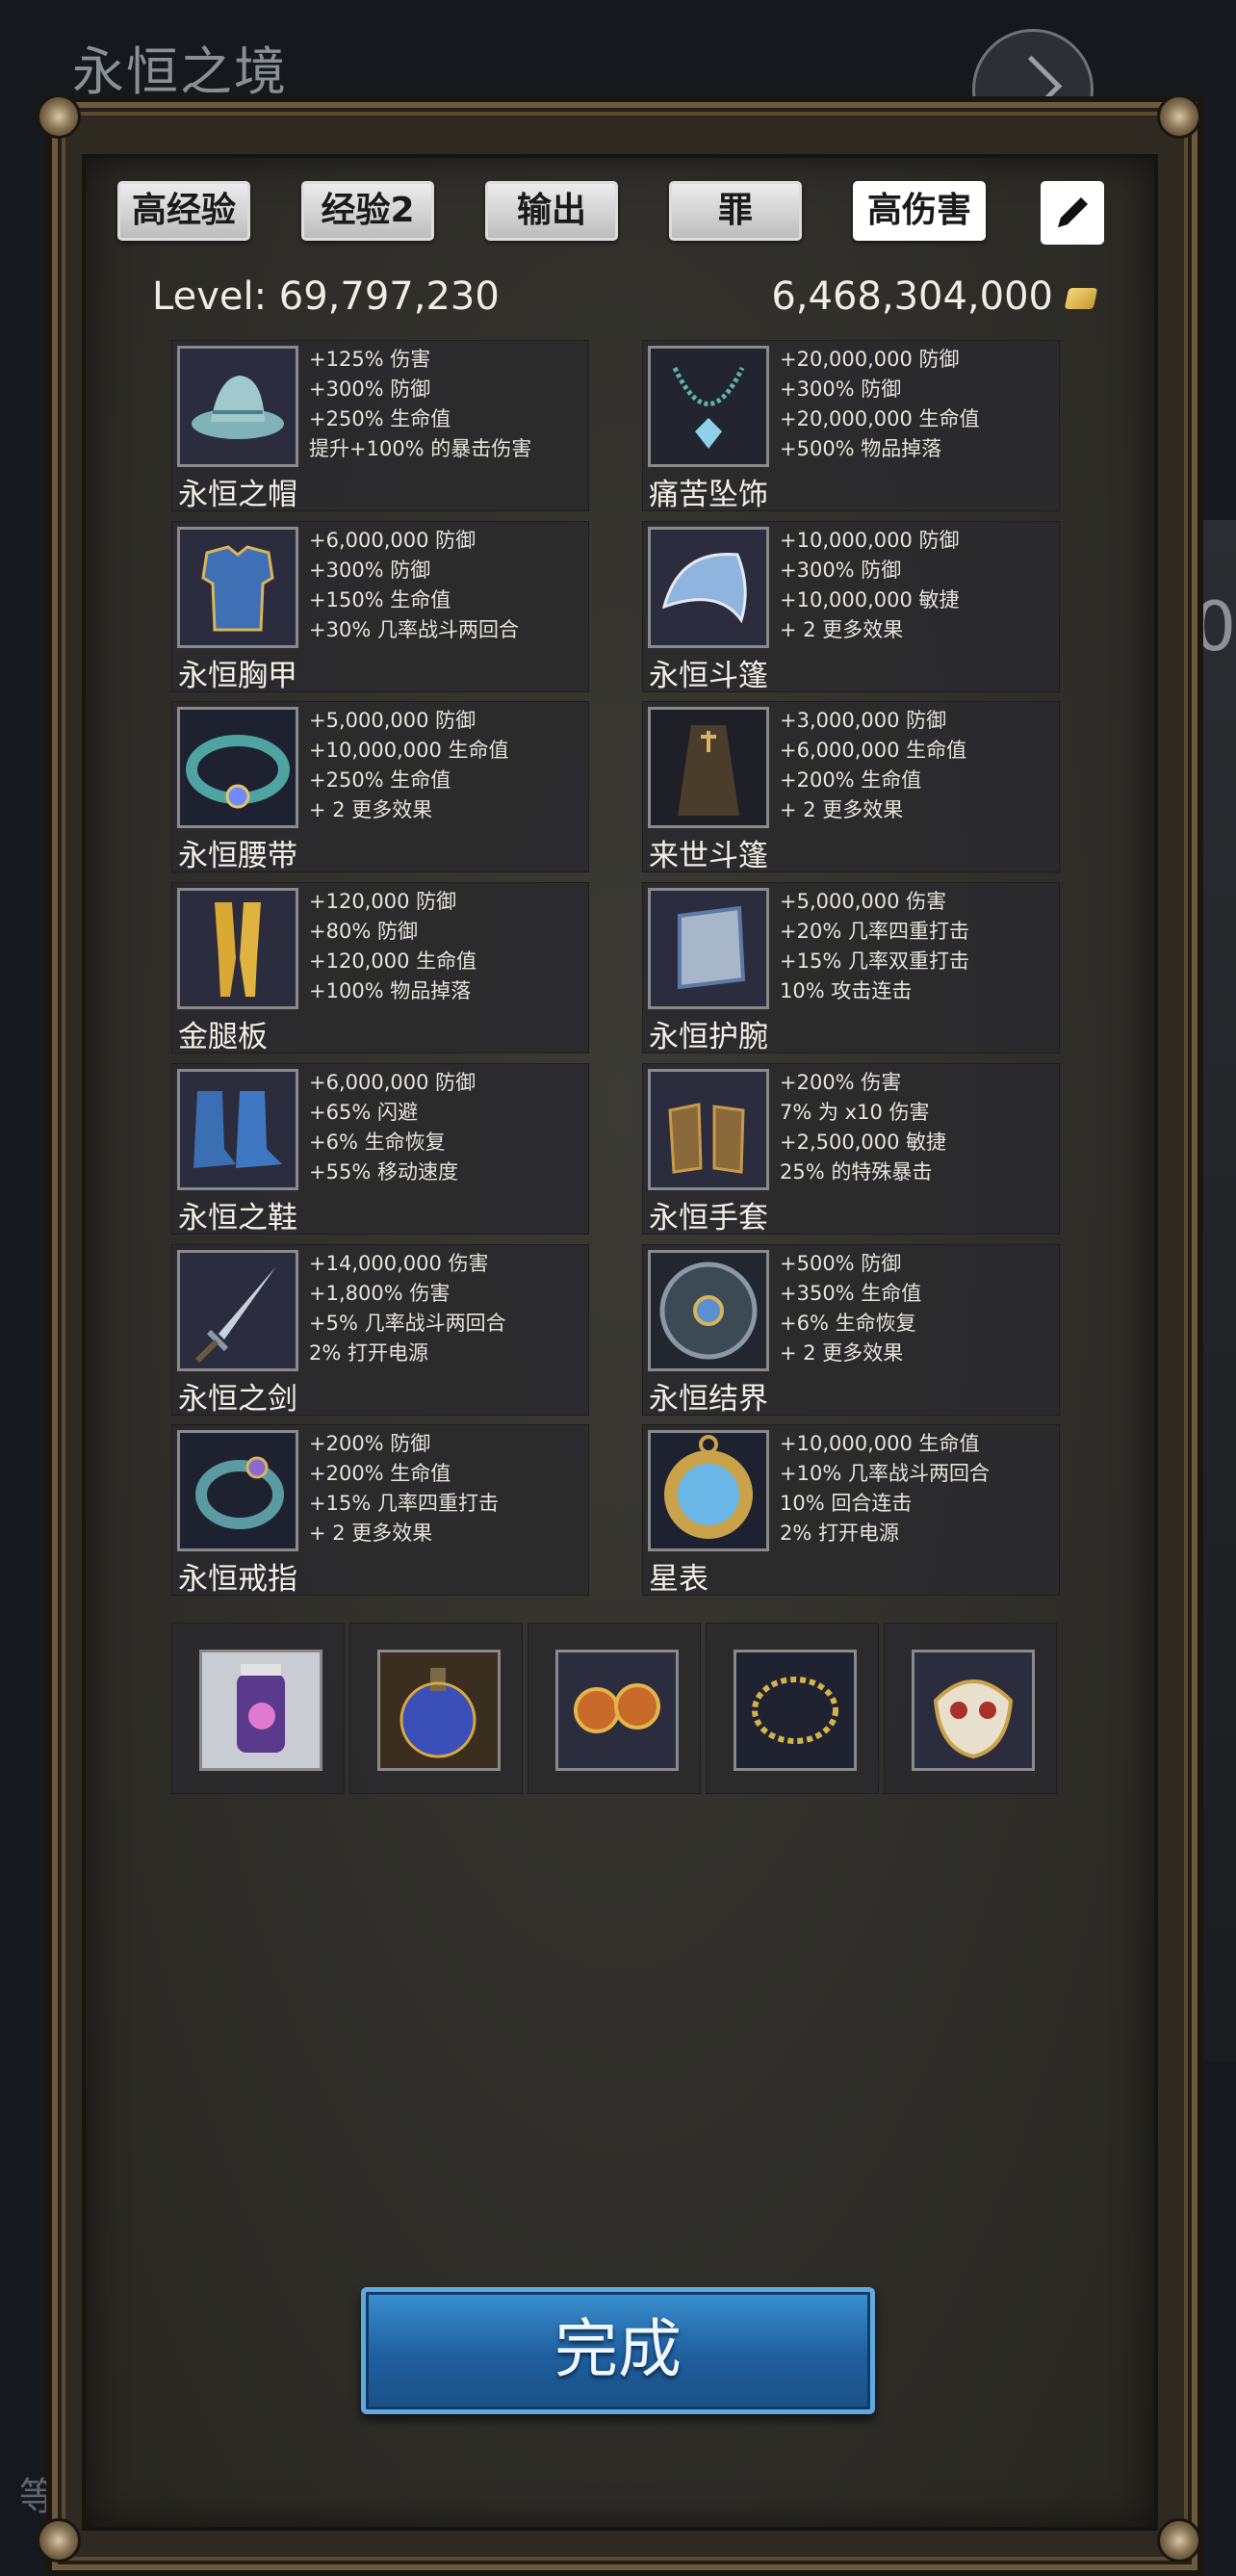  What do you see at coordinates (708, 1310) in the screenshot?
I see `shield-icon` at bounding box center [708, 1310].